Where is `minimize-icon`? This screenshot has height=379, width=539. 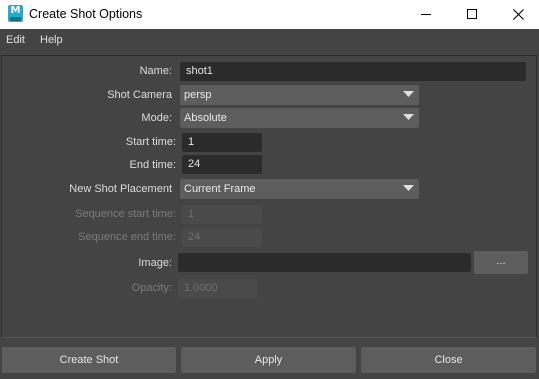
minimize-icon is located at coordinates (426, 14).